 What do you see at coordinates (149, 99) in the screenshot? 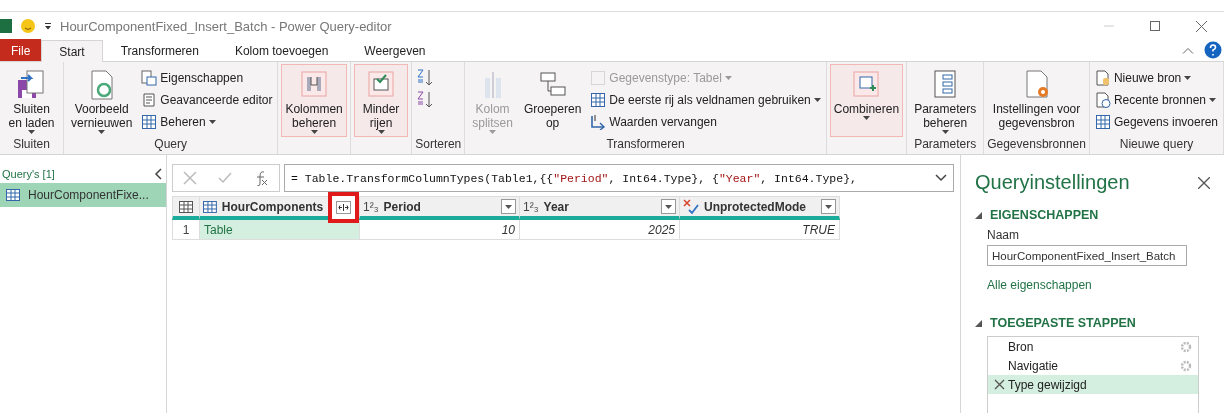
I see `script-icon` at bounding box center [149, 99].